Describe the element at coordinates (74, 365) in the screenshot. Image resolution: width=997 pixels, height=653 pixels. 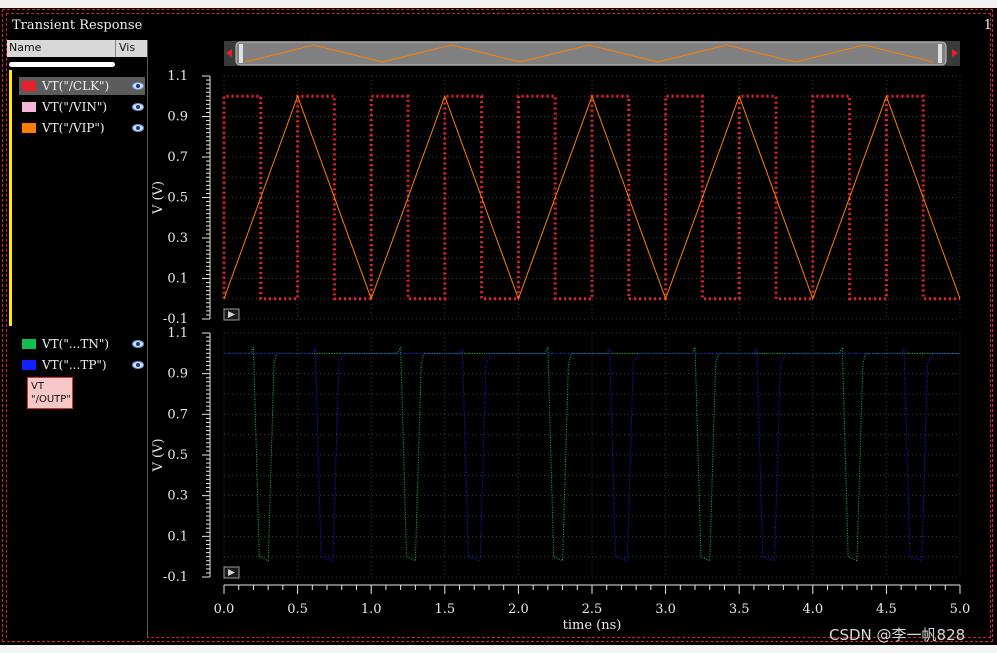
I see `signal-label: VT("...TP")` at that location.